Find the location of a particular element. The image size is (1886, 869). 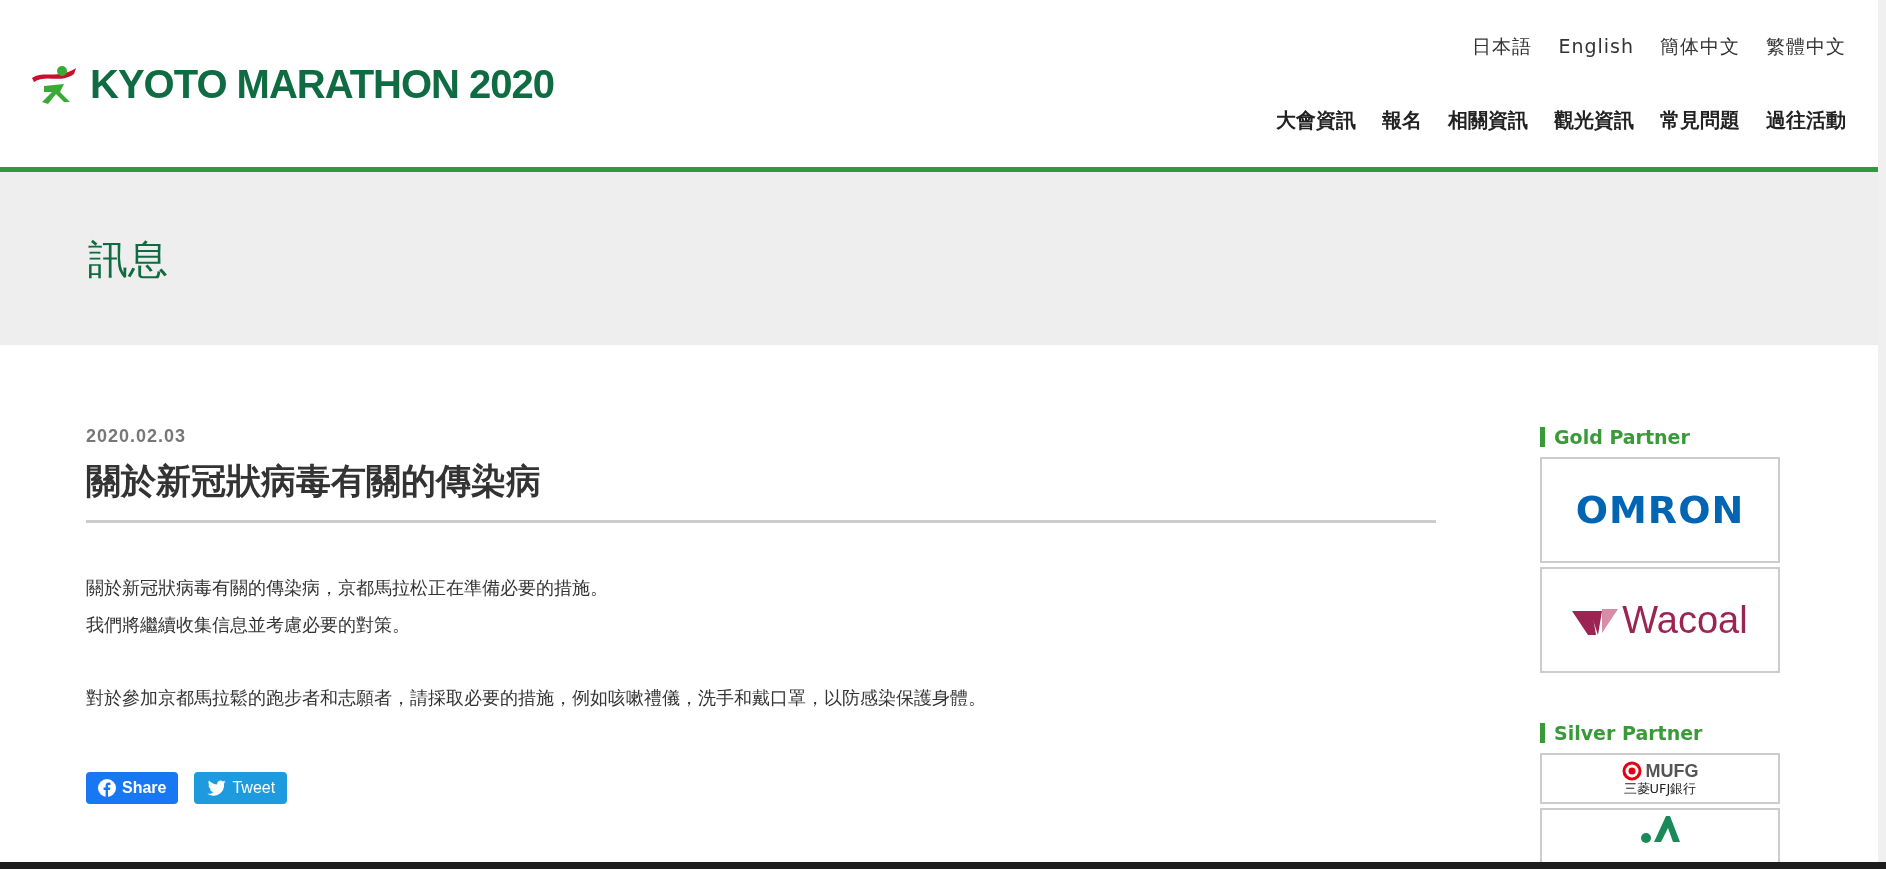

article-date: 2020.02.03 is located at coordinates (137, 436).